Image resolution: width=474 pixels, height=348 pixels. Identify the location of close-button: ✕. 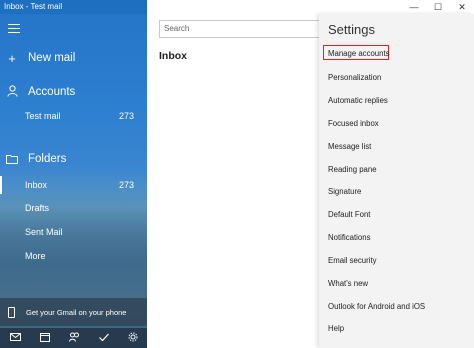
(462, 7).